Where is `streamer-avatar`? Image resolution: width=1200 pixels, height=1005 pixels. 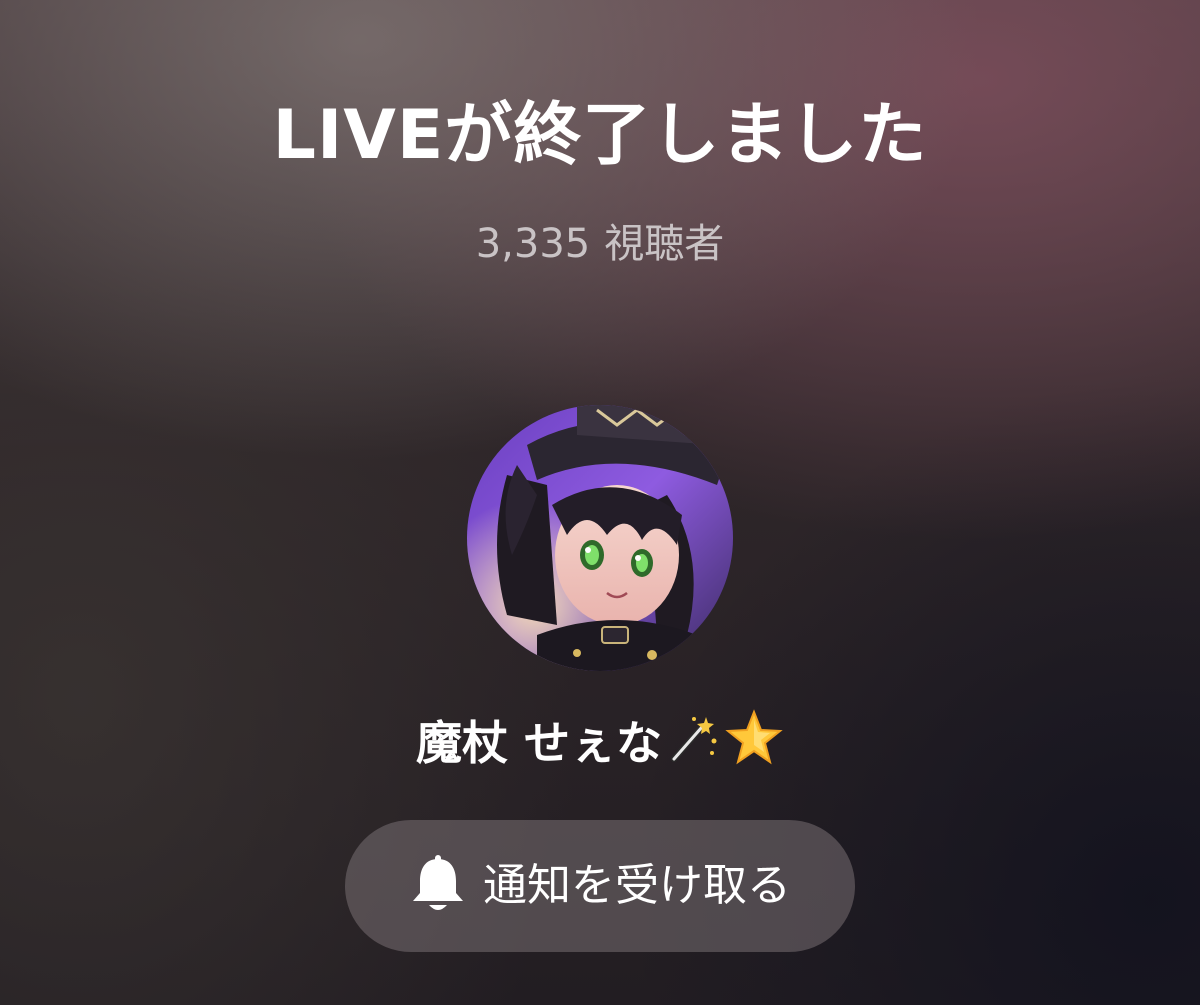 streamer-avatar is located at coordinates (600, 538).